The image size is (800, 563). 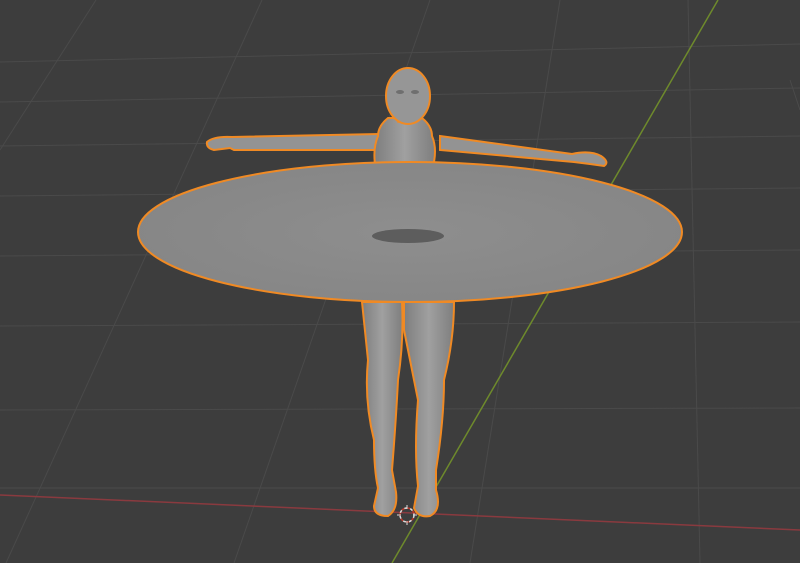 I want to click on disc-hole, so click(x=408, y=236).